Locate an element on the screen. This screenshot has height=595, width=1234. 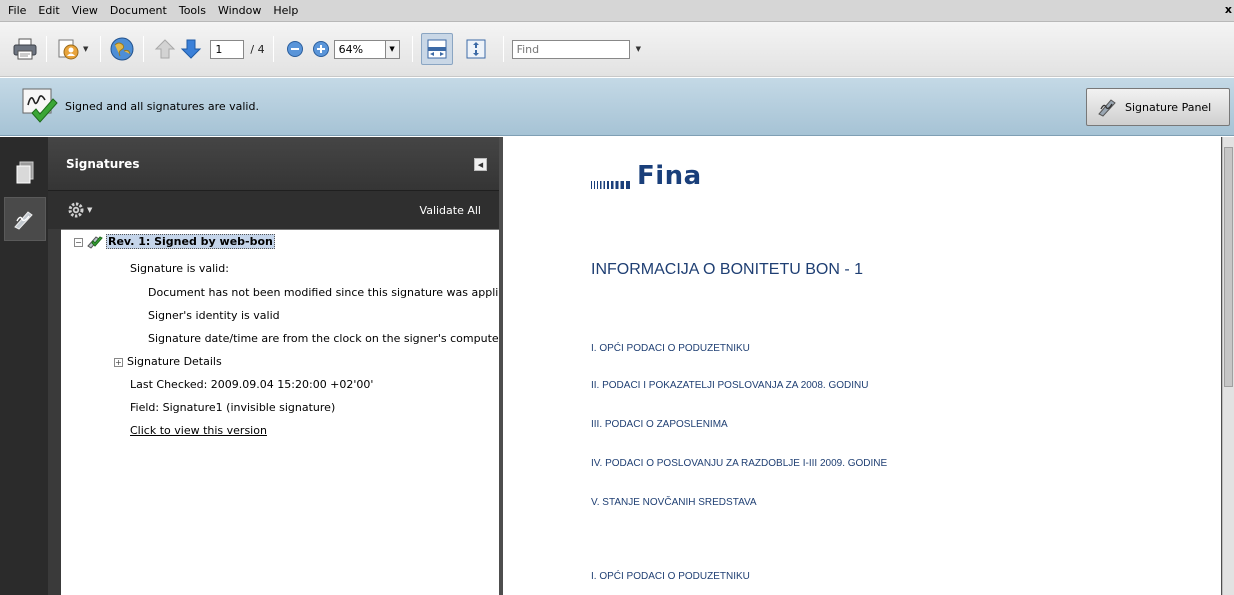
pages-icon is located at coordinates (25, 172).